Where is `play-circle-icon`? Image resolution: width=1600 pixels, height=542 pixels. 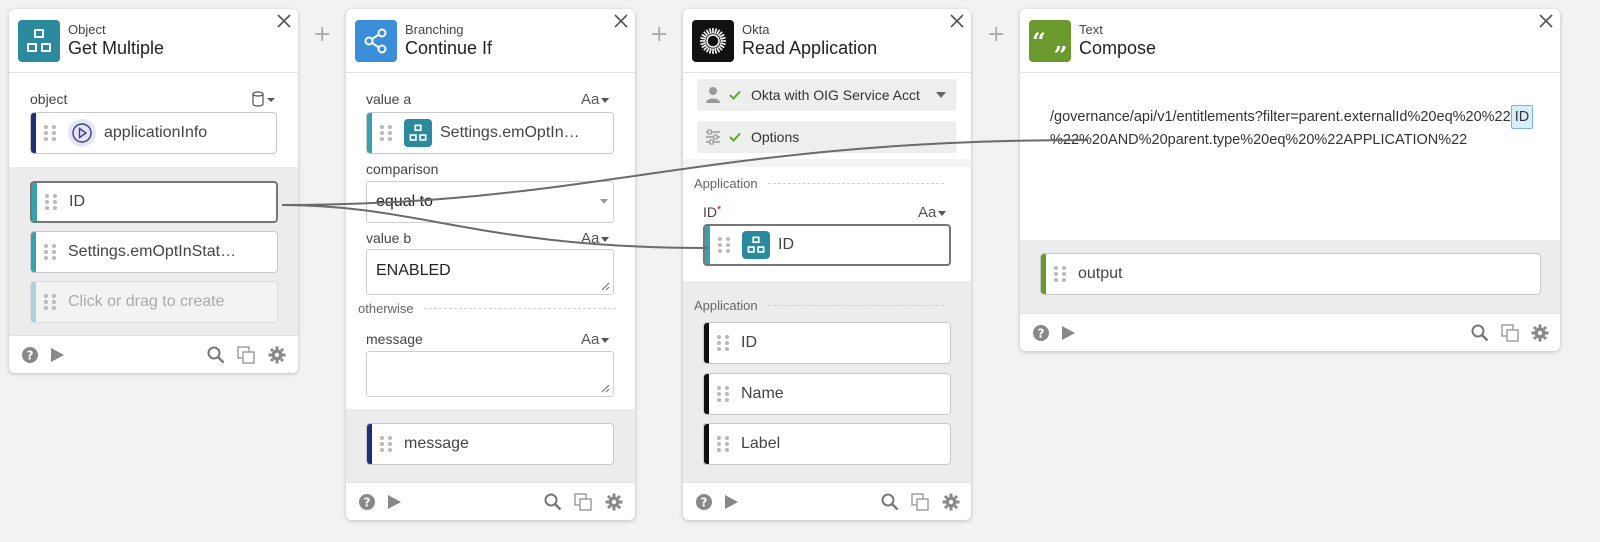 play-circle-icon is located at coordinates (82, 133).